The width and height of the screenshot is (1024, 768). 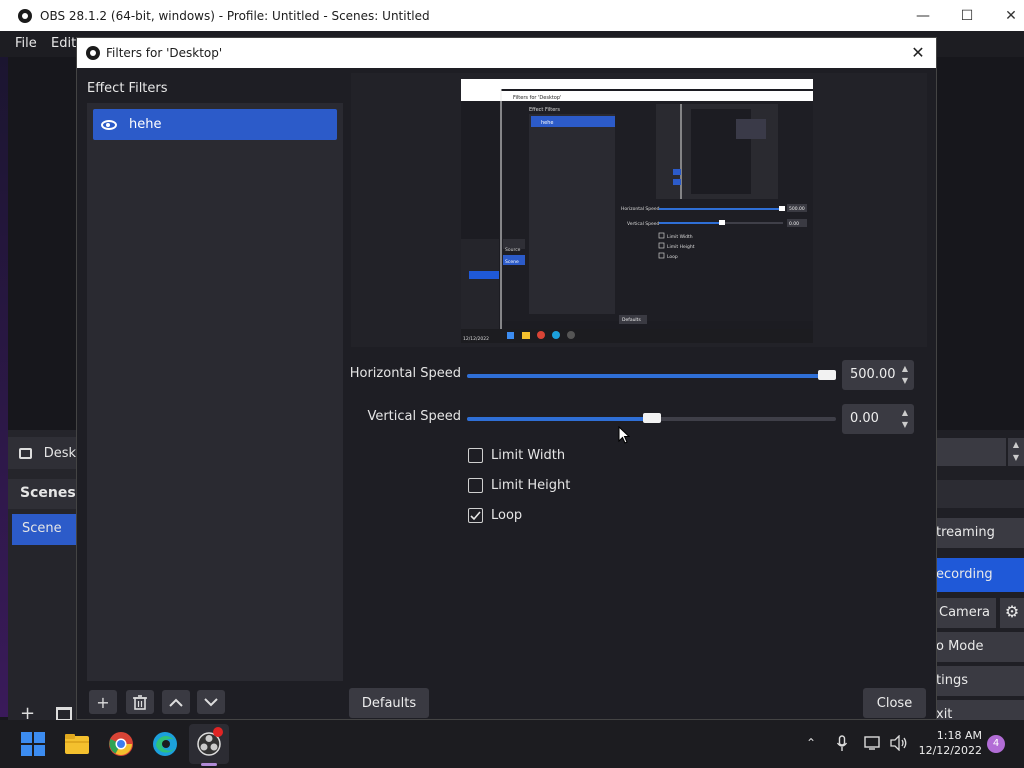 I want to click on thumb-scene: Scene, so click(x=512, y=262).